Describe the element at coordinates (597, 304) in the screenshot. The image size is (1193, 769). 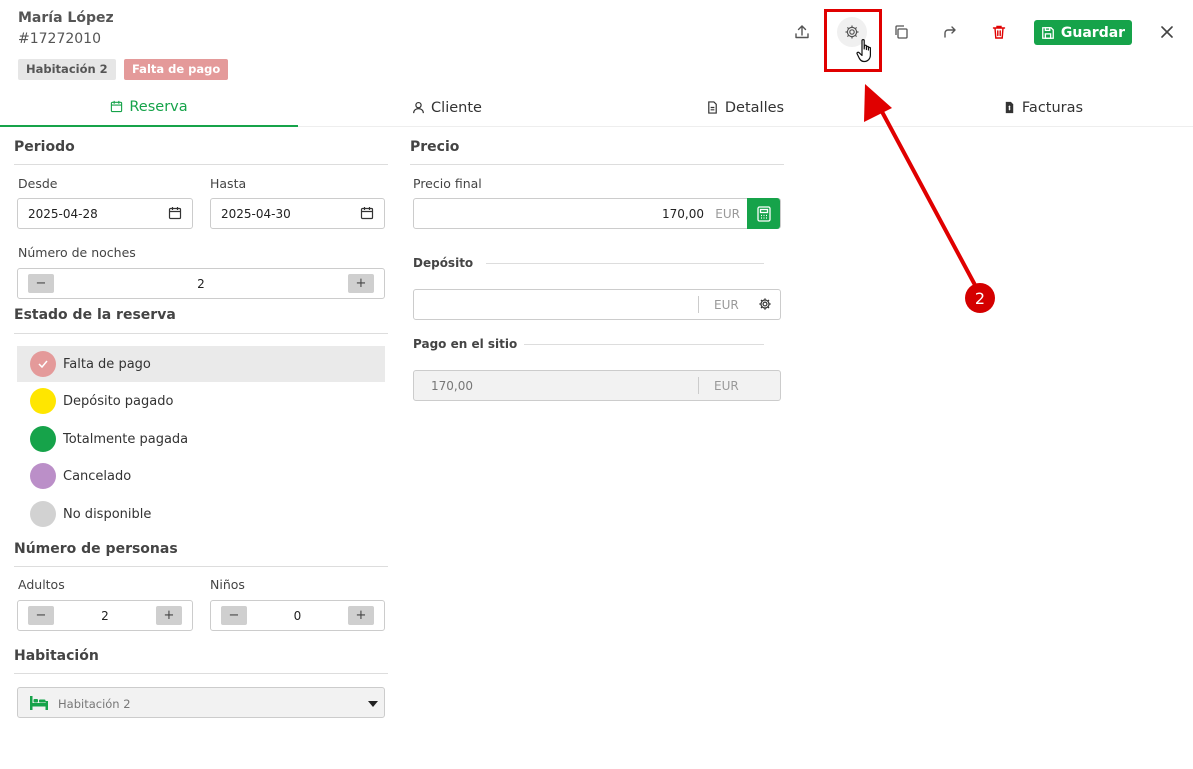
I see `deposito-input: EUR` at that location.